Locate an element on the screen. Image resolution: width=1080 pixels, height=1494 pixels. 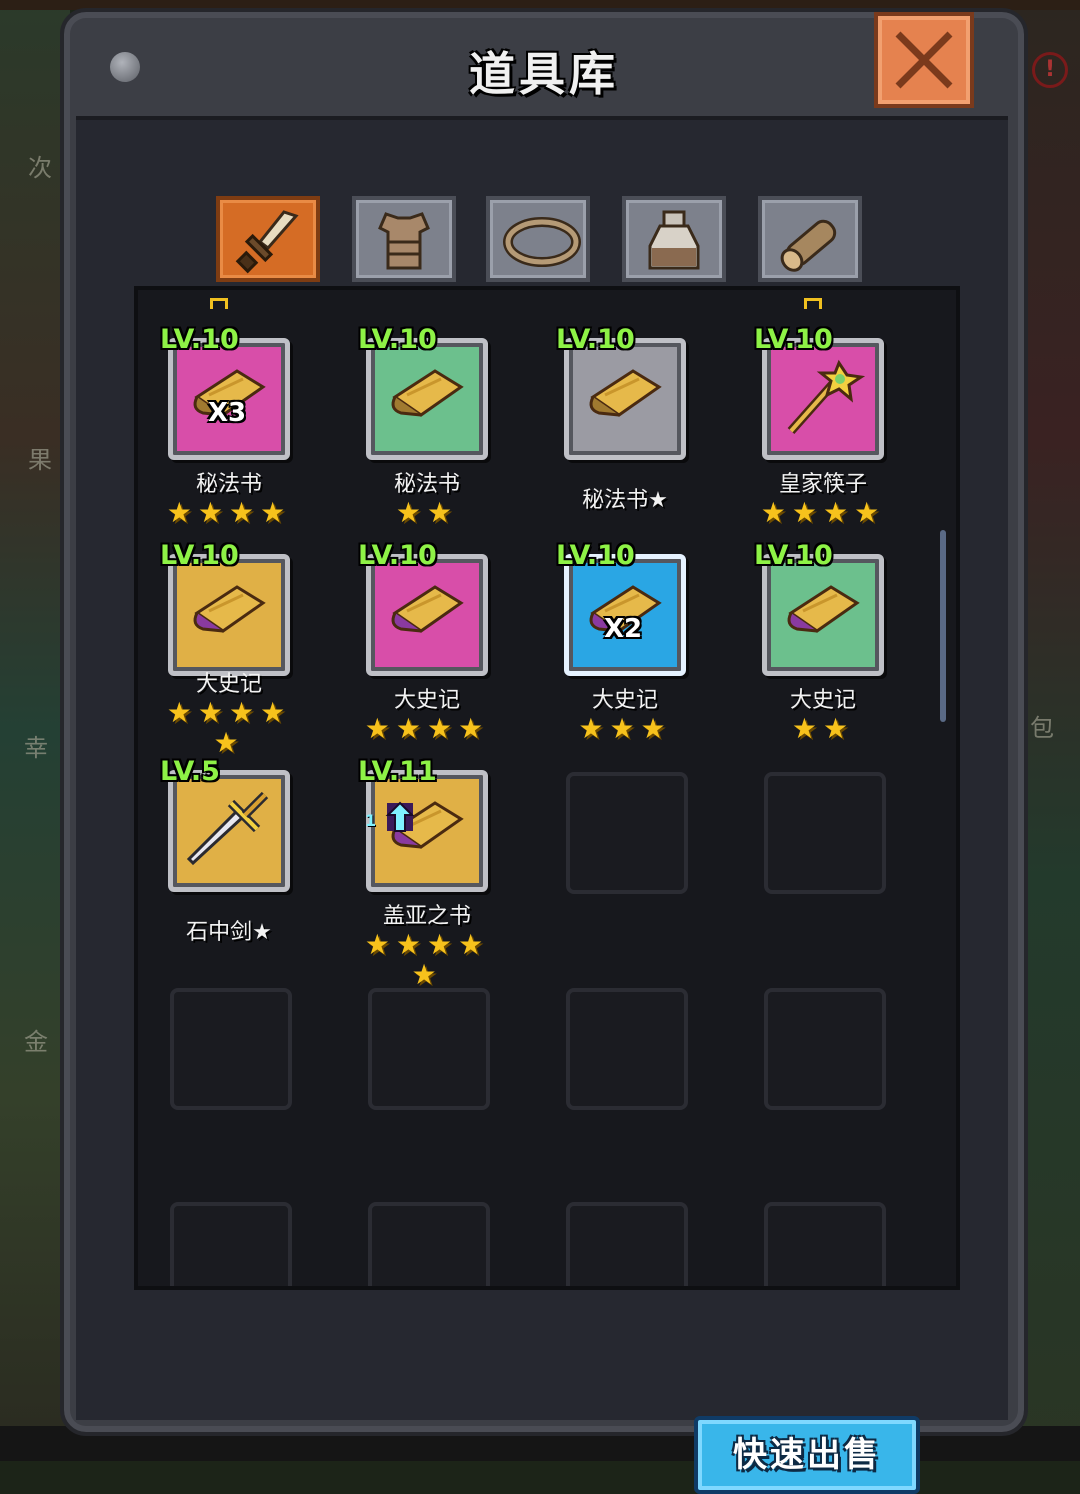
item-level: LV.5 is located at coordinates (190, 771).